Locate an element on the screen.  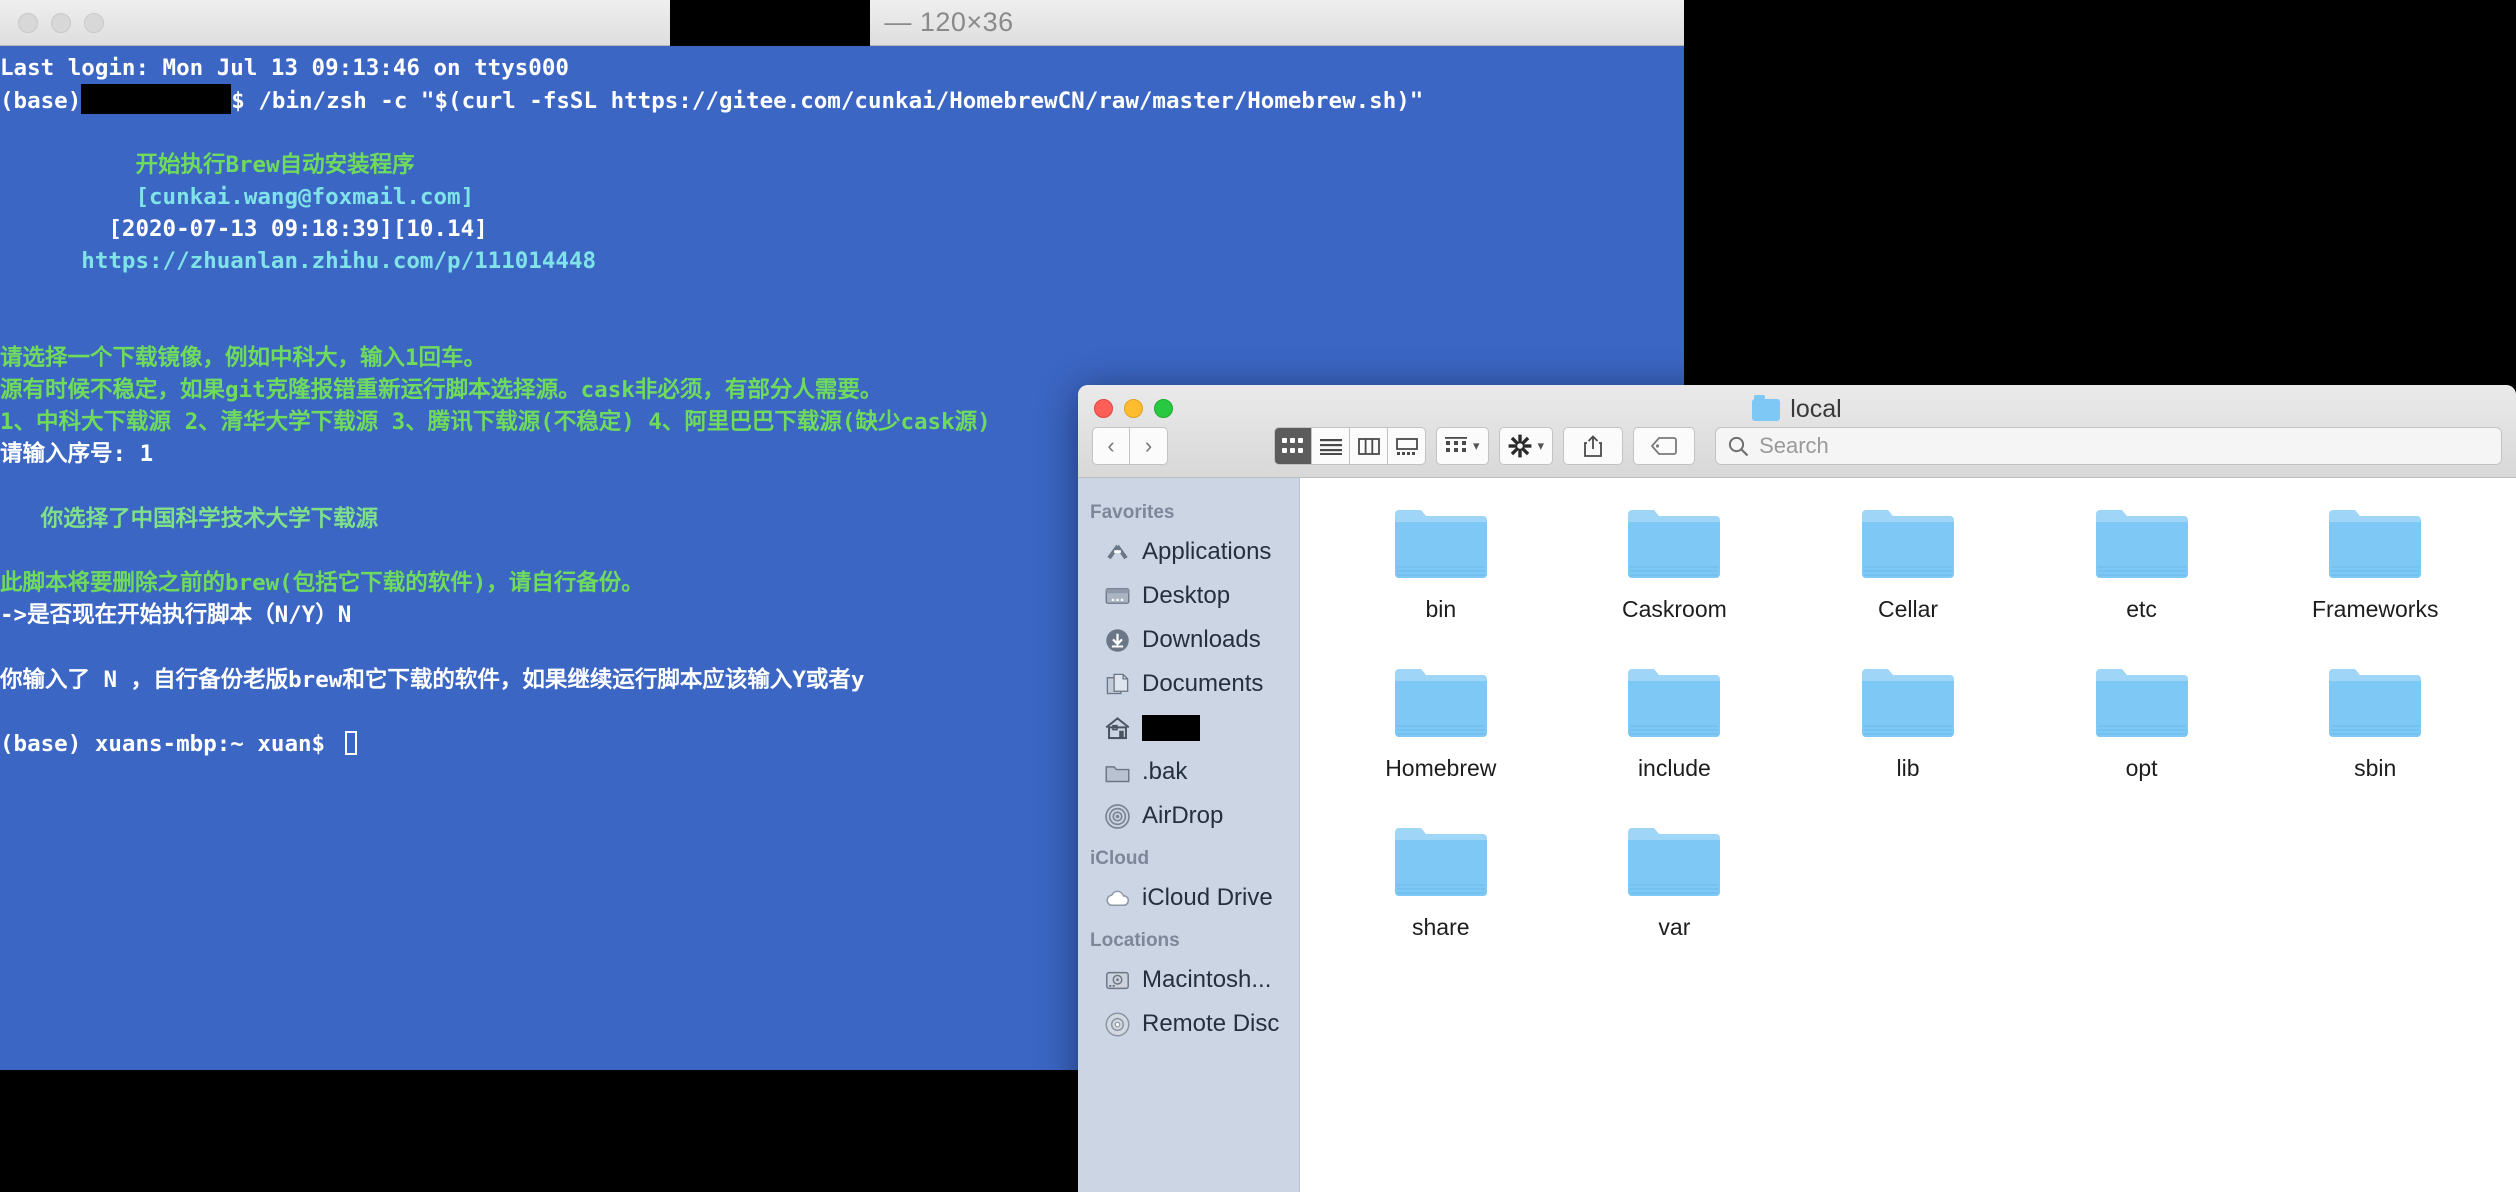
sidebar-item-remote-disc: Remote Disc is located at coordinates (1188, 1024).